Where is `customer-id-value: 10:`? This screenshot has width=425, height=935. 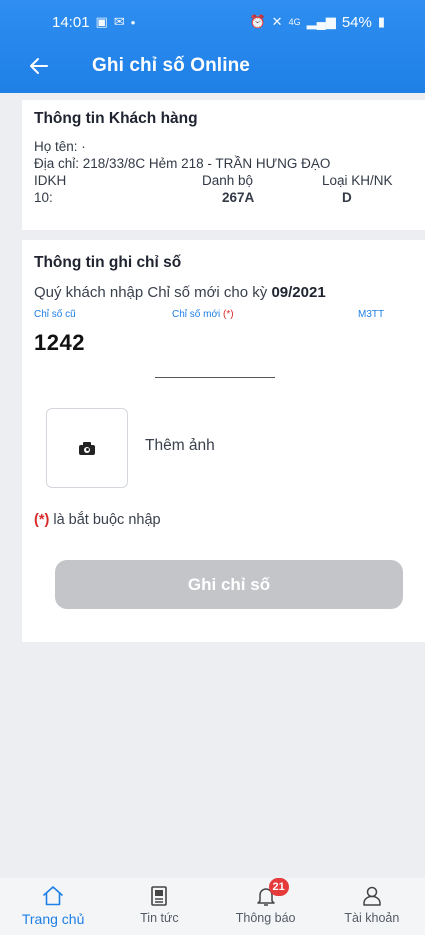
customer-id-value: 10: is located at coordinates (43, 197).